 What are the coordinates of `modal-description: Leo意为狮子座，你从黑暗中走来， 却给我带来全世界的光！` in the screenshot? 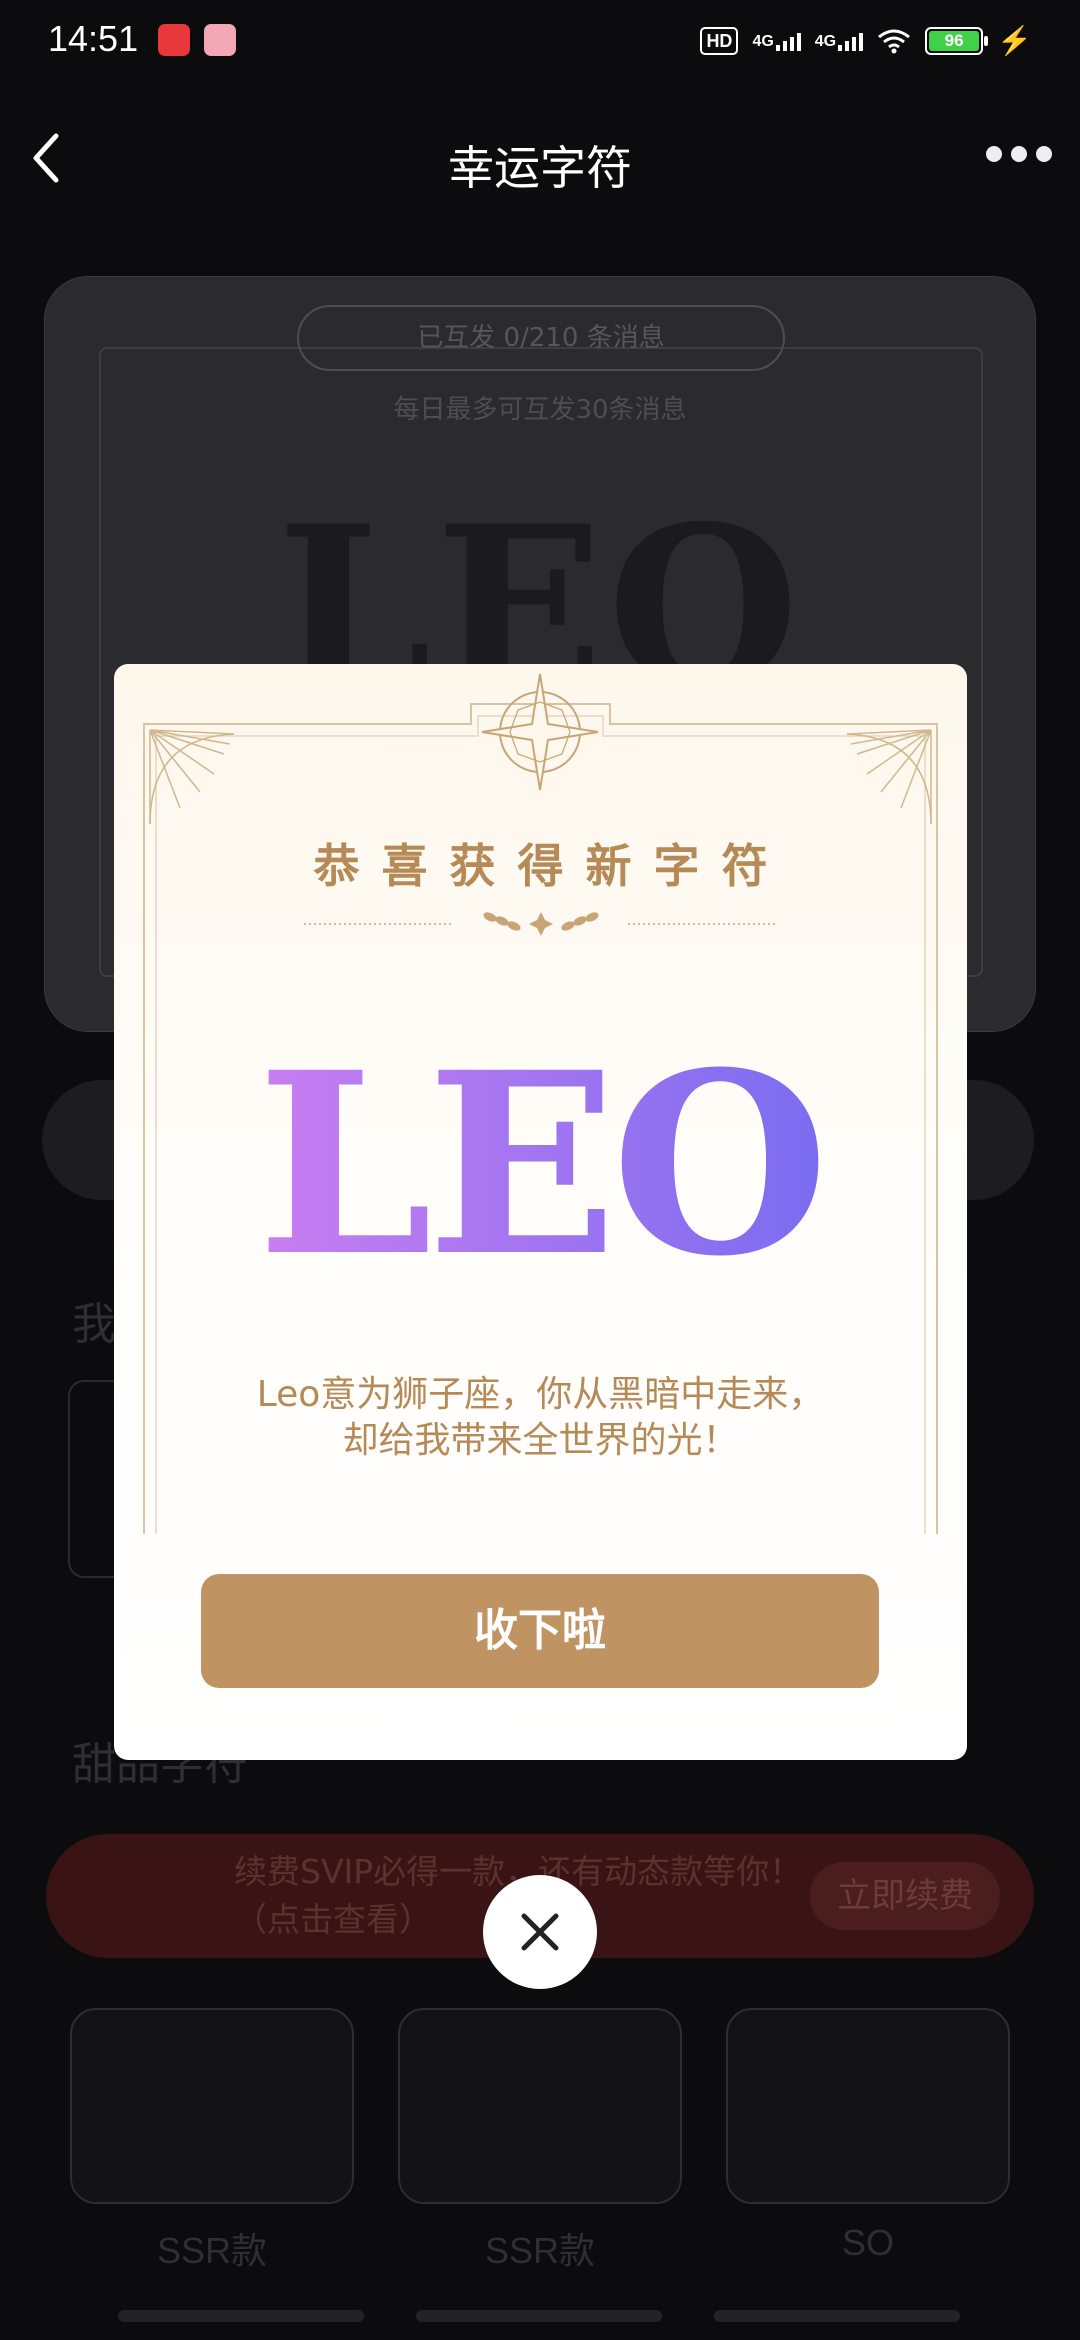 It's located at (540, 1418).